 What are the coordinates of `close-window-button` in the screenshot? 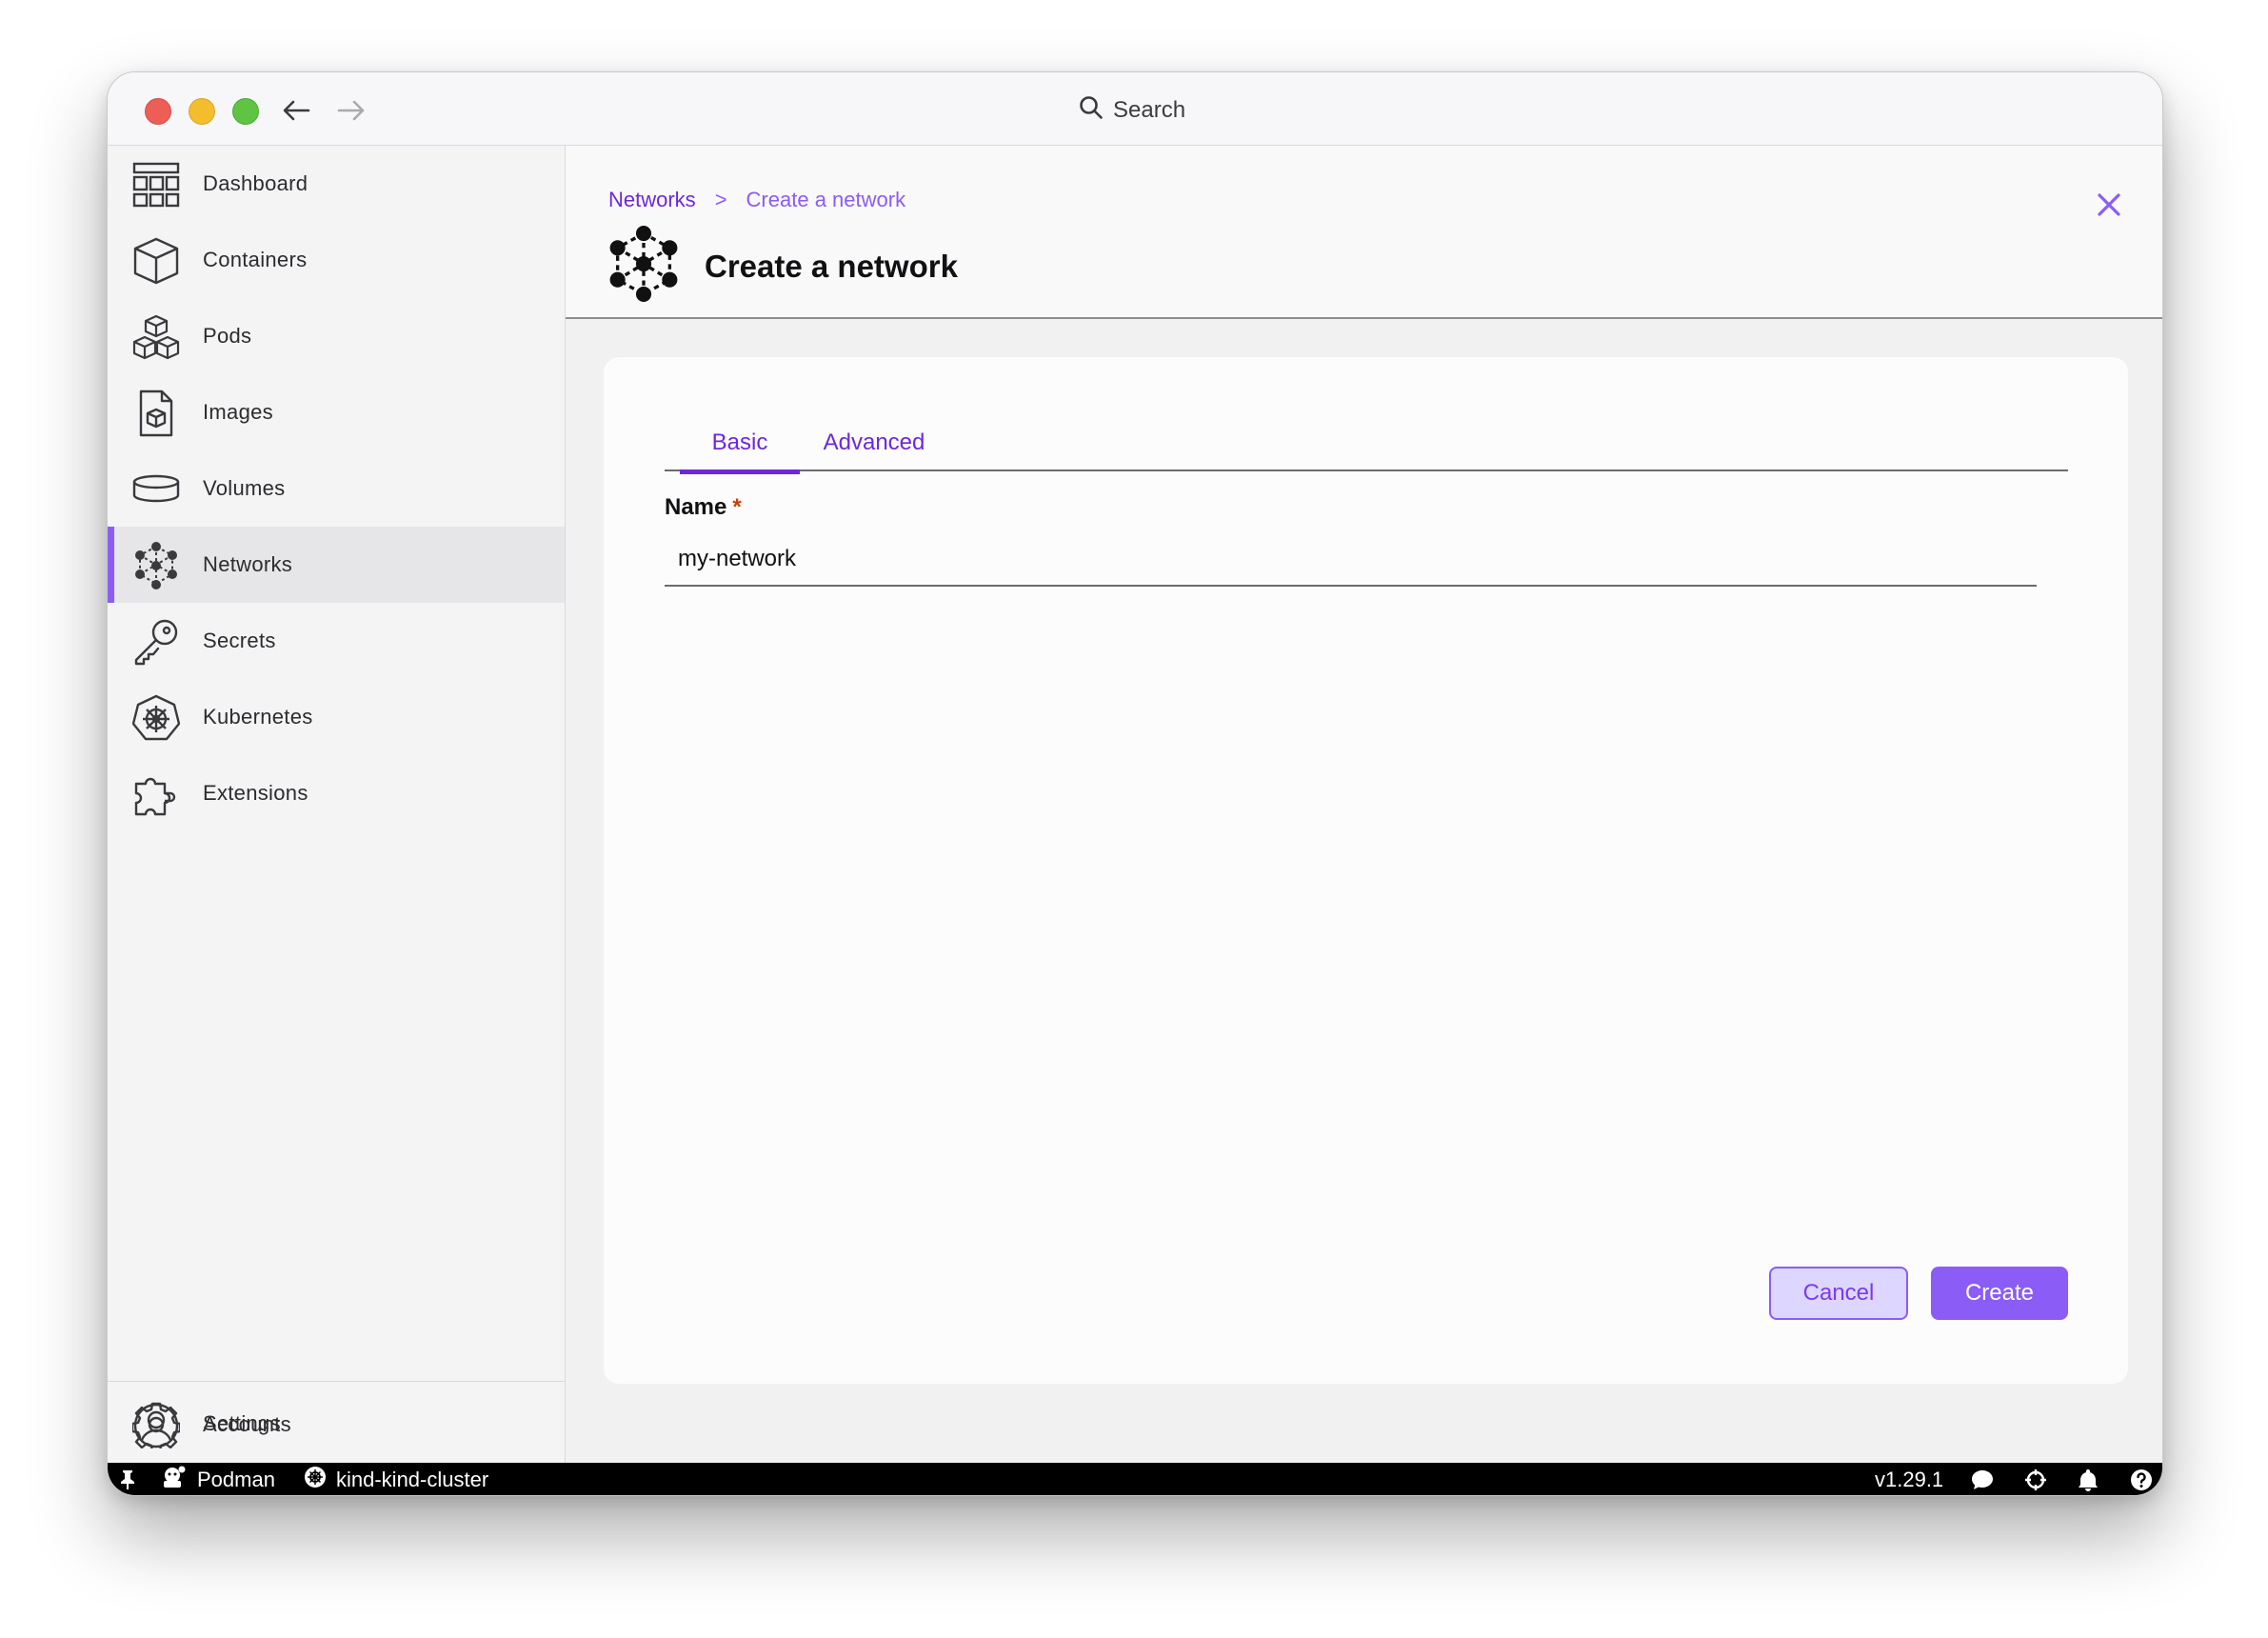 It's located at (158, 111).